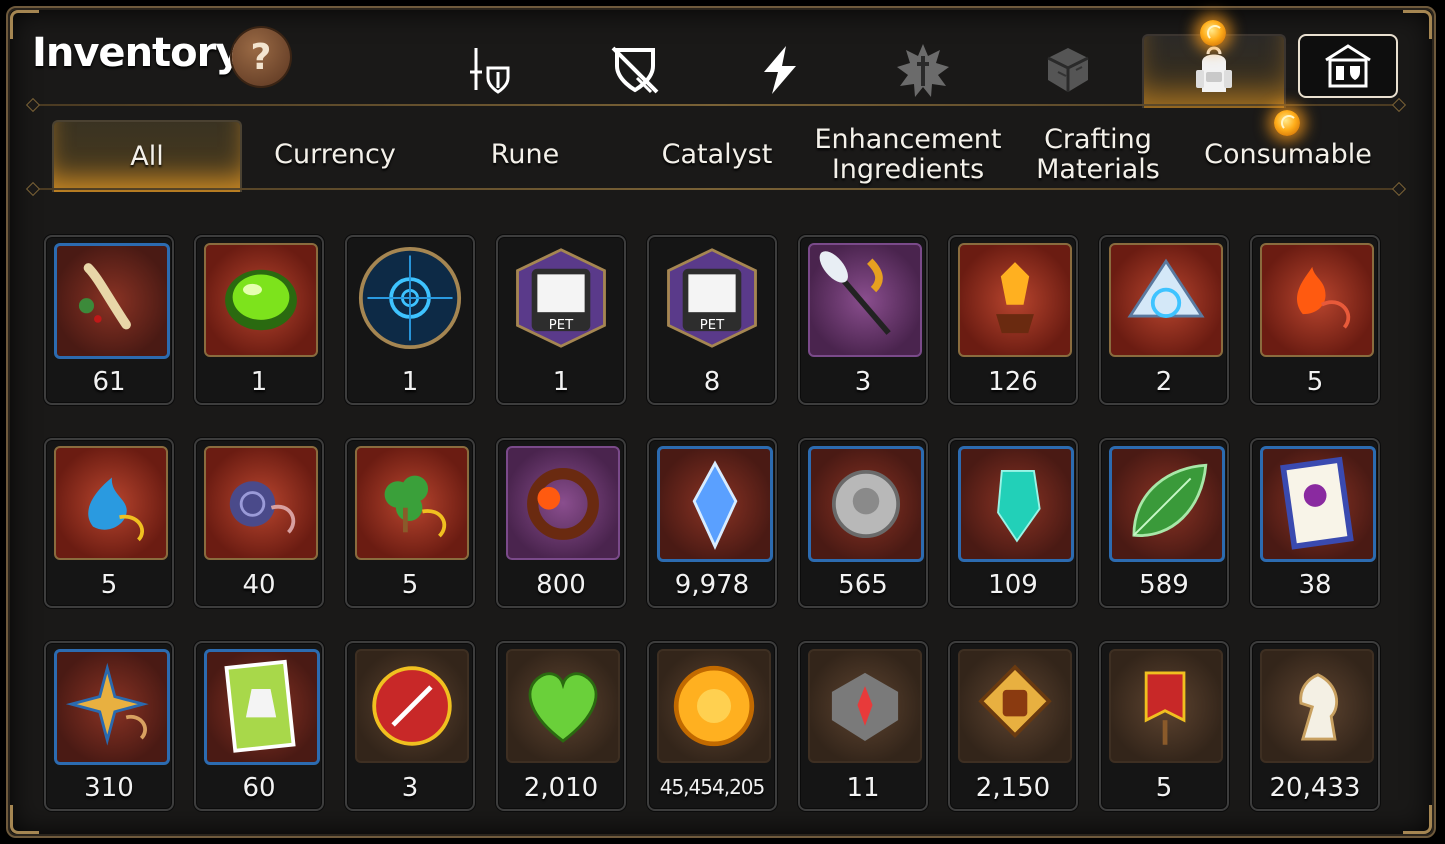  I want to click on cube-icon, so click(1068, 70).